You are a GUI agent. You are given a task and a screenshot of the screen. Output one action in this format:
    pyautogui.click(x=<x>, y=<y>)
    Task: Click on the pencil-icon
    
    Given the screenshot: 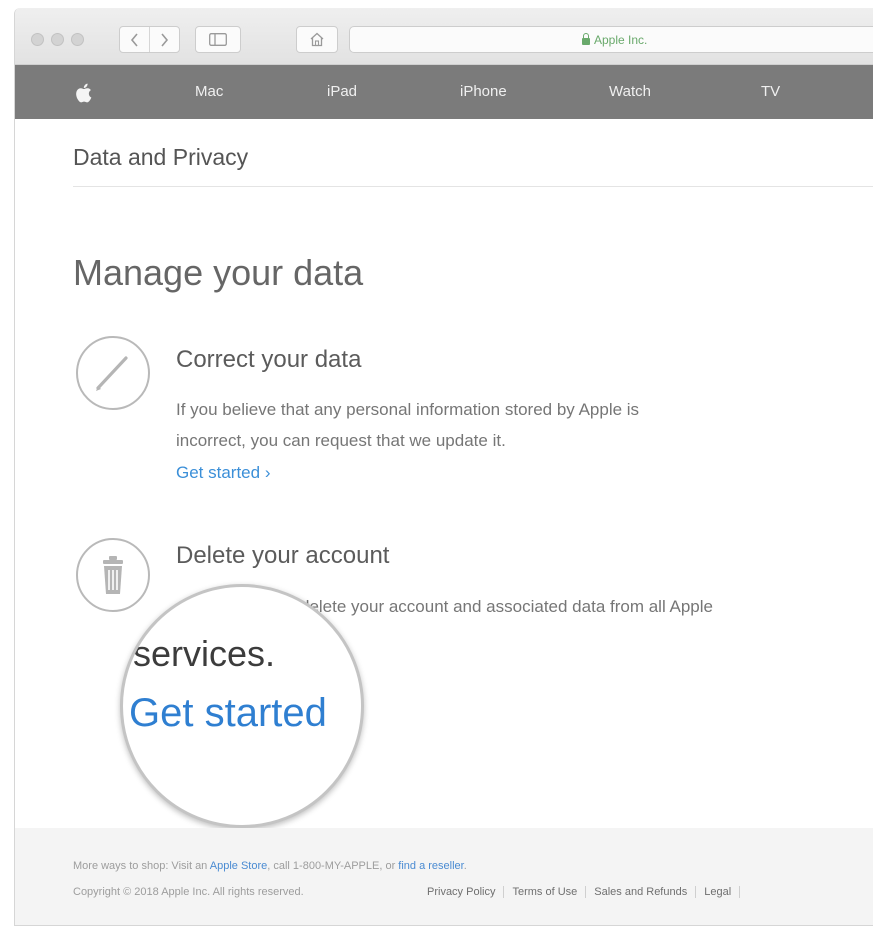 What is the action you would take?
    pyautogui.click(x=113, y=373)
    